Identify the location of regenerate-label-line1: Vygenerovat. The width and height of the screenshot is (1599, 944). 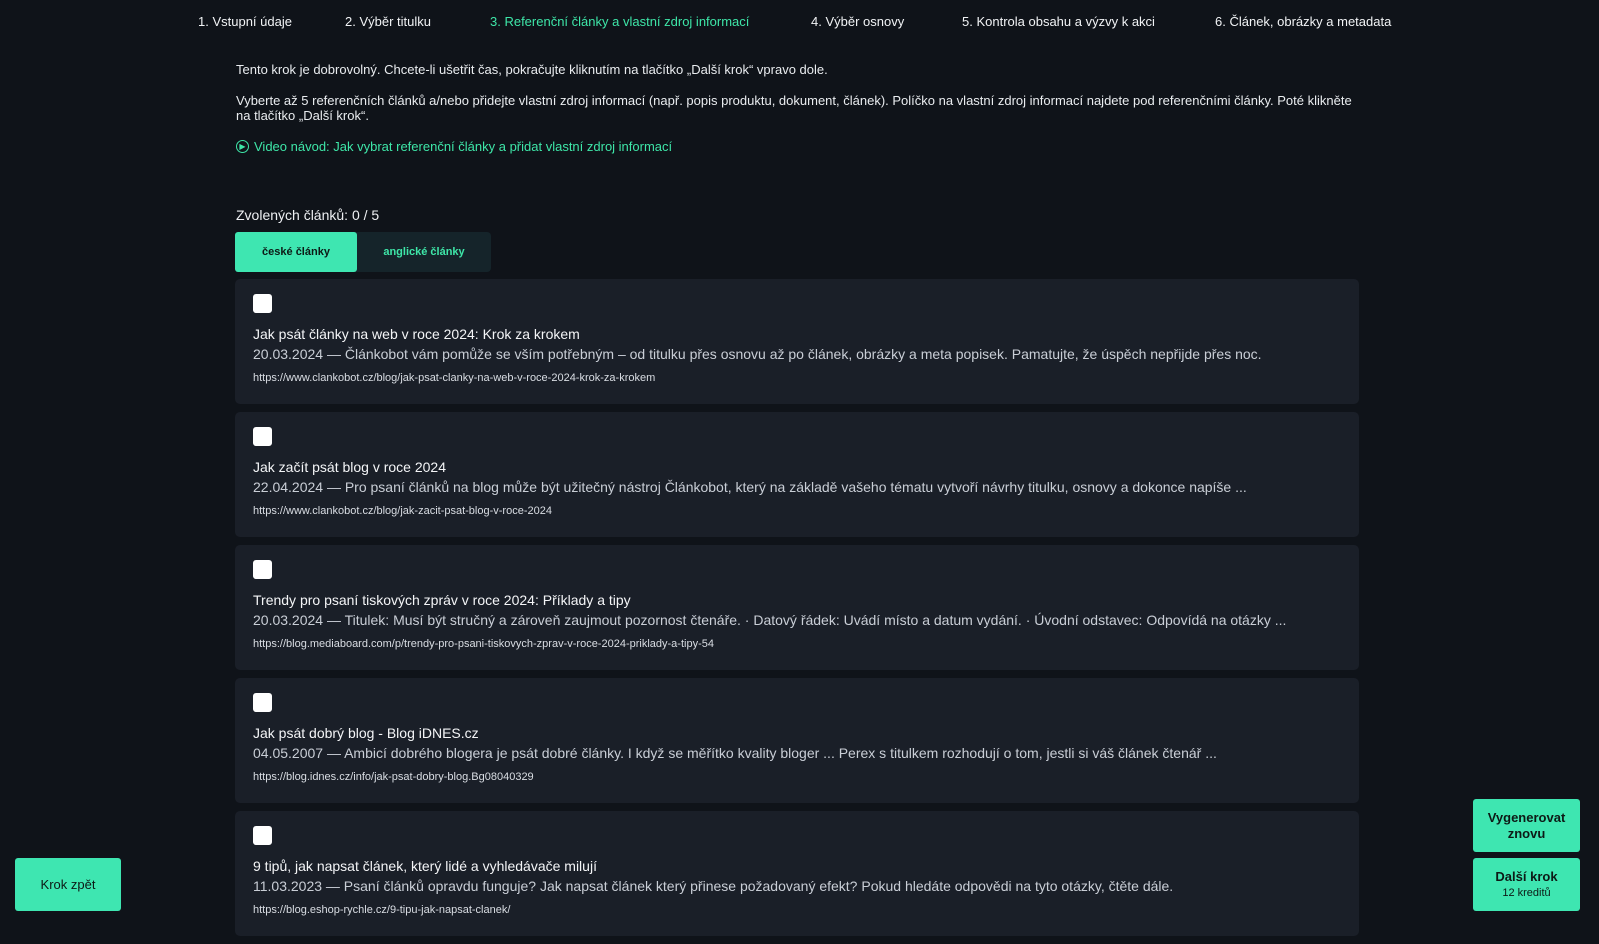
(1526, 817).